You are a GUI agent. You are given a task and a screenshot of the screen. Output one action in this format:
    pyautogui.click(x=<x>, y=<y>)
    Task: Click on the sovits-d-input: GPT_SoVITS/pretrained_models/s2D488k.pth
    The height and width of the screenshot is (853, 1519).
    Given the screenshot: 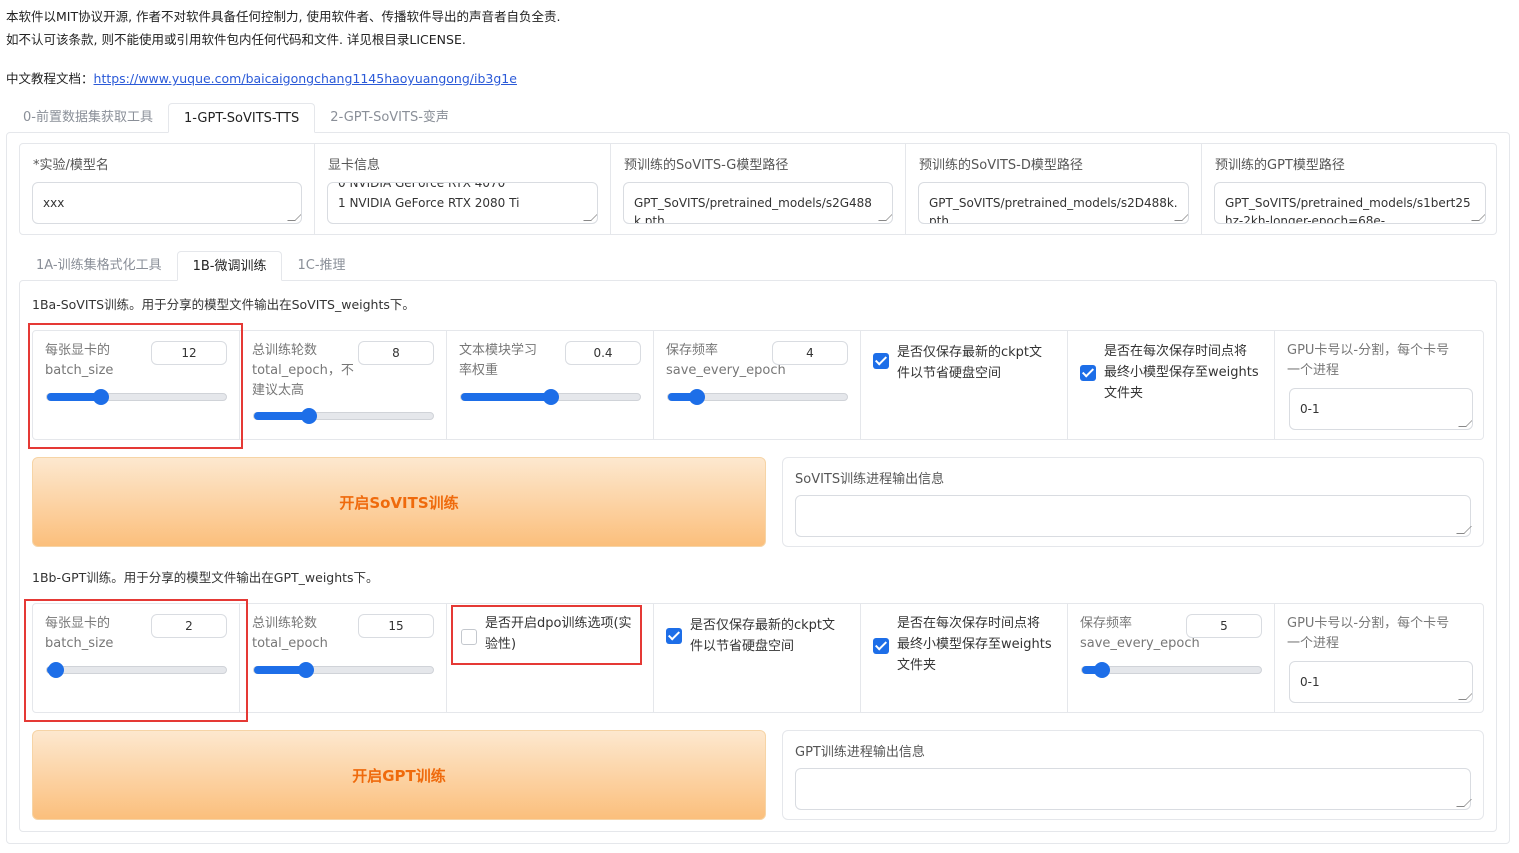 What is the action you would take?
    pyautogui.click(x=1053, y=203)
    